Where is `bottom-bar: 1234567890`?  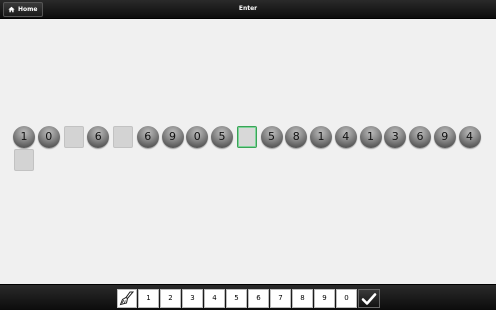 bottom-bar: 1234567890 is located at coordinates (248, 297).